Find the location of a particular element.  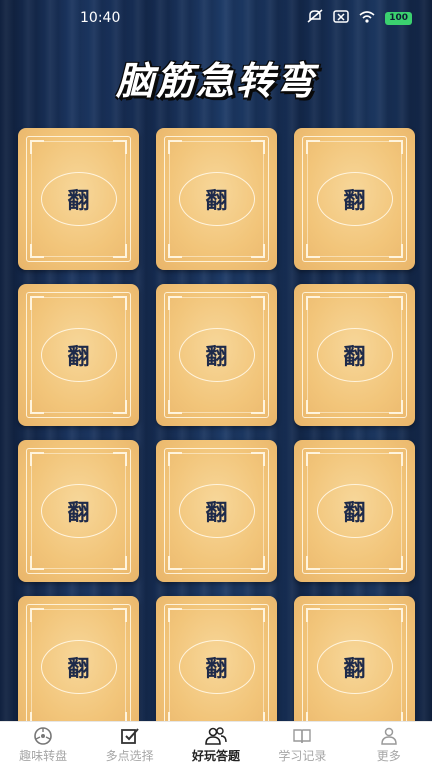

person-icon is located at coordinates (389, 736).